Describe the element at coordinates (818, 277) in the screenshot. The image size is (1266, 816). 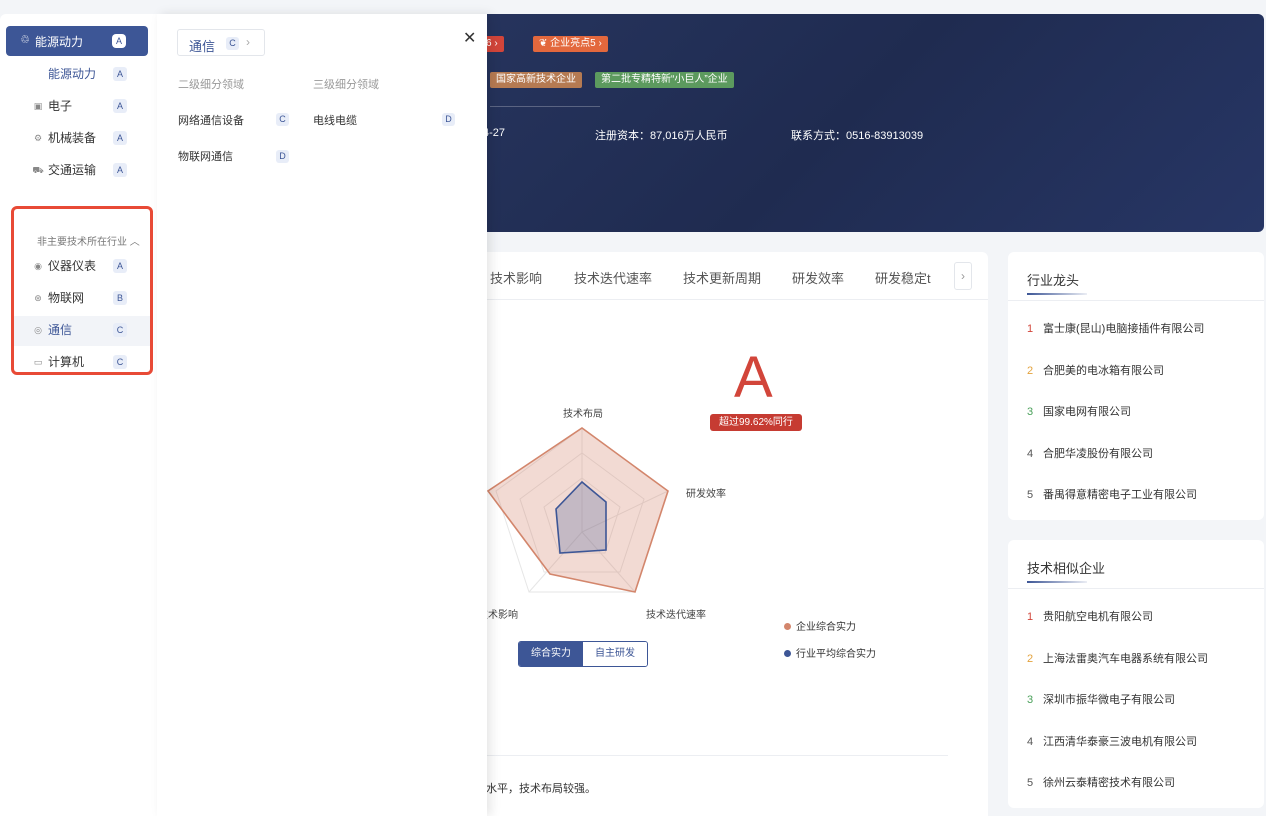
I see `tab-rd-efficiency: 研发效率` at that location.